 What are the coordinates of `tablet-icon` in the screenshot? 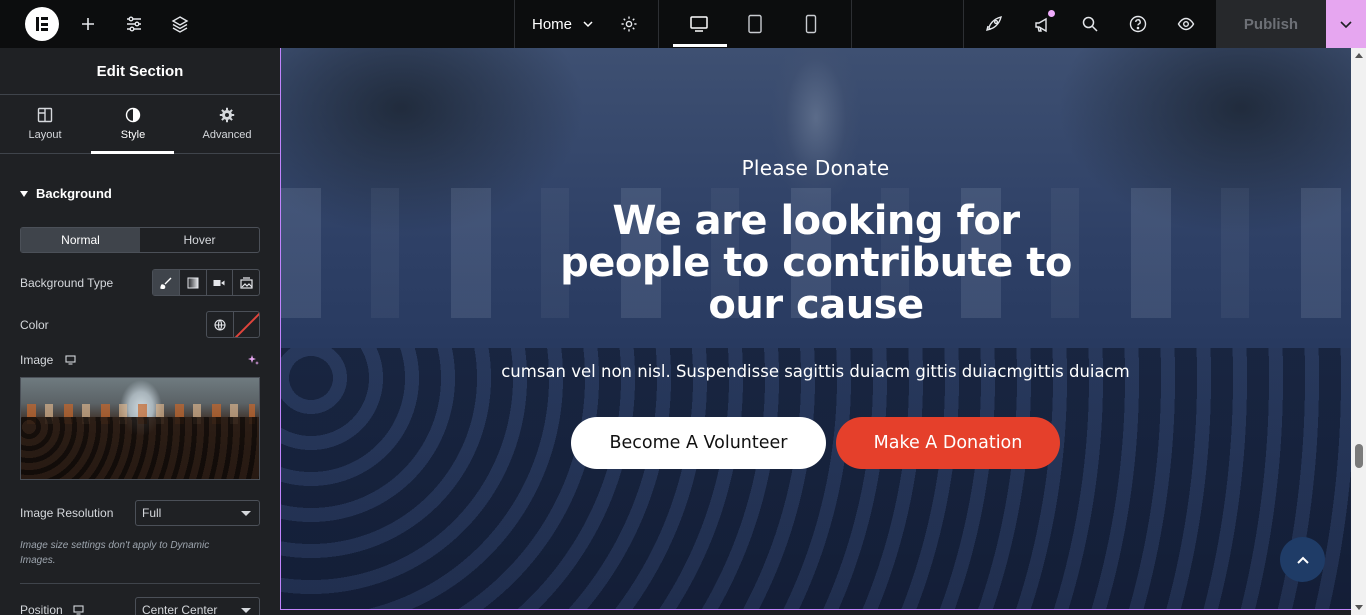 It's located at (755, 24).